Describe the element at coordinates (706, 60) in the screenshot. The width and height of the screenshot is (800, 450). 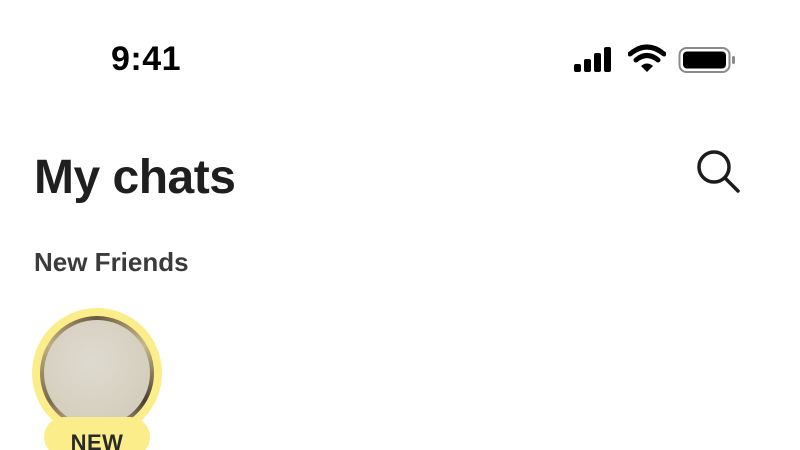
I see `battery-icon` at that location.